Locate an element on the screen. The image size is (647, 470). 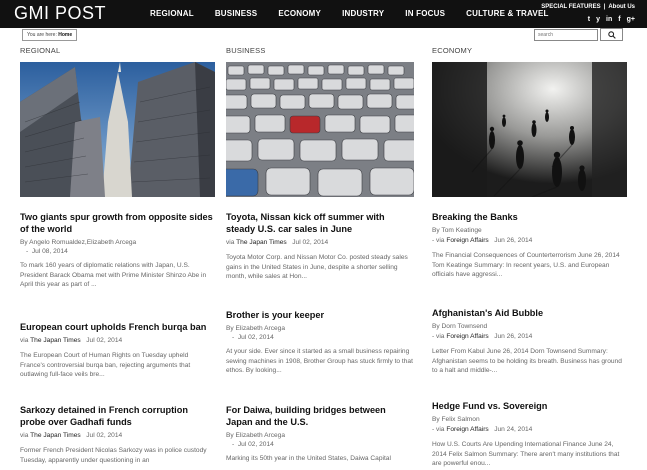
article-title: Brother is your keeper is located at coordinates (320, 315).